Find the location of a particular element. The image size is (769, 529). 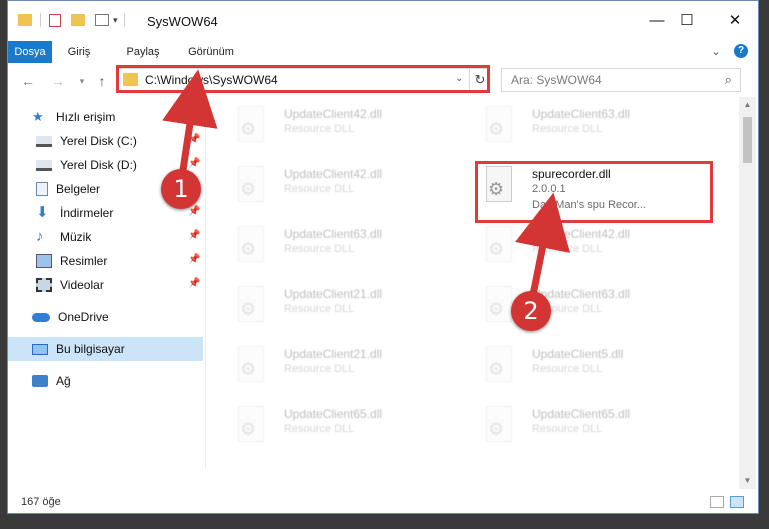

nav-label: Ağ is located at coordinates (63, 381).